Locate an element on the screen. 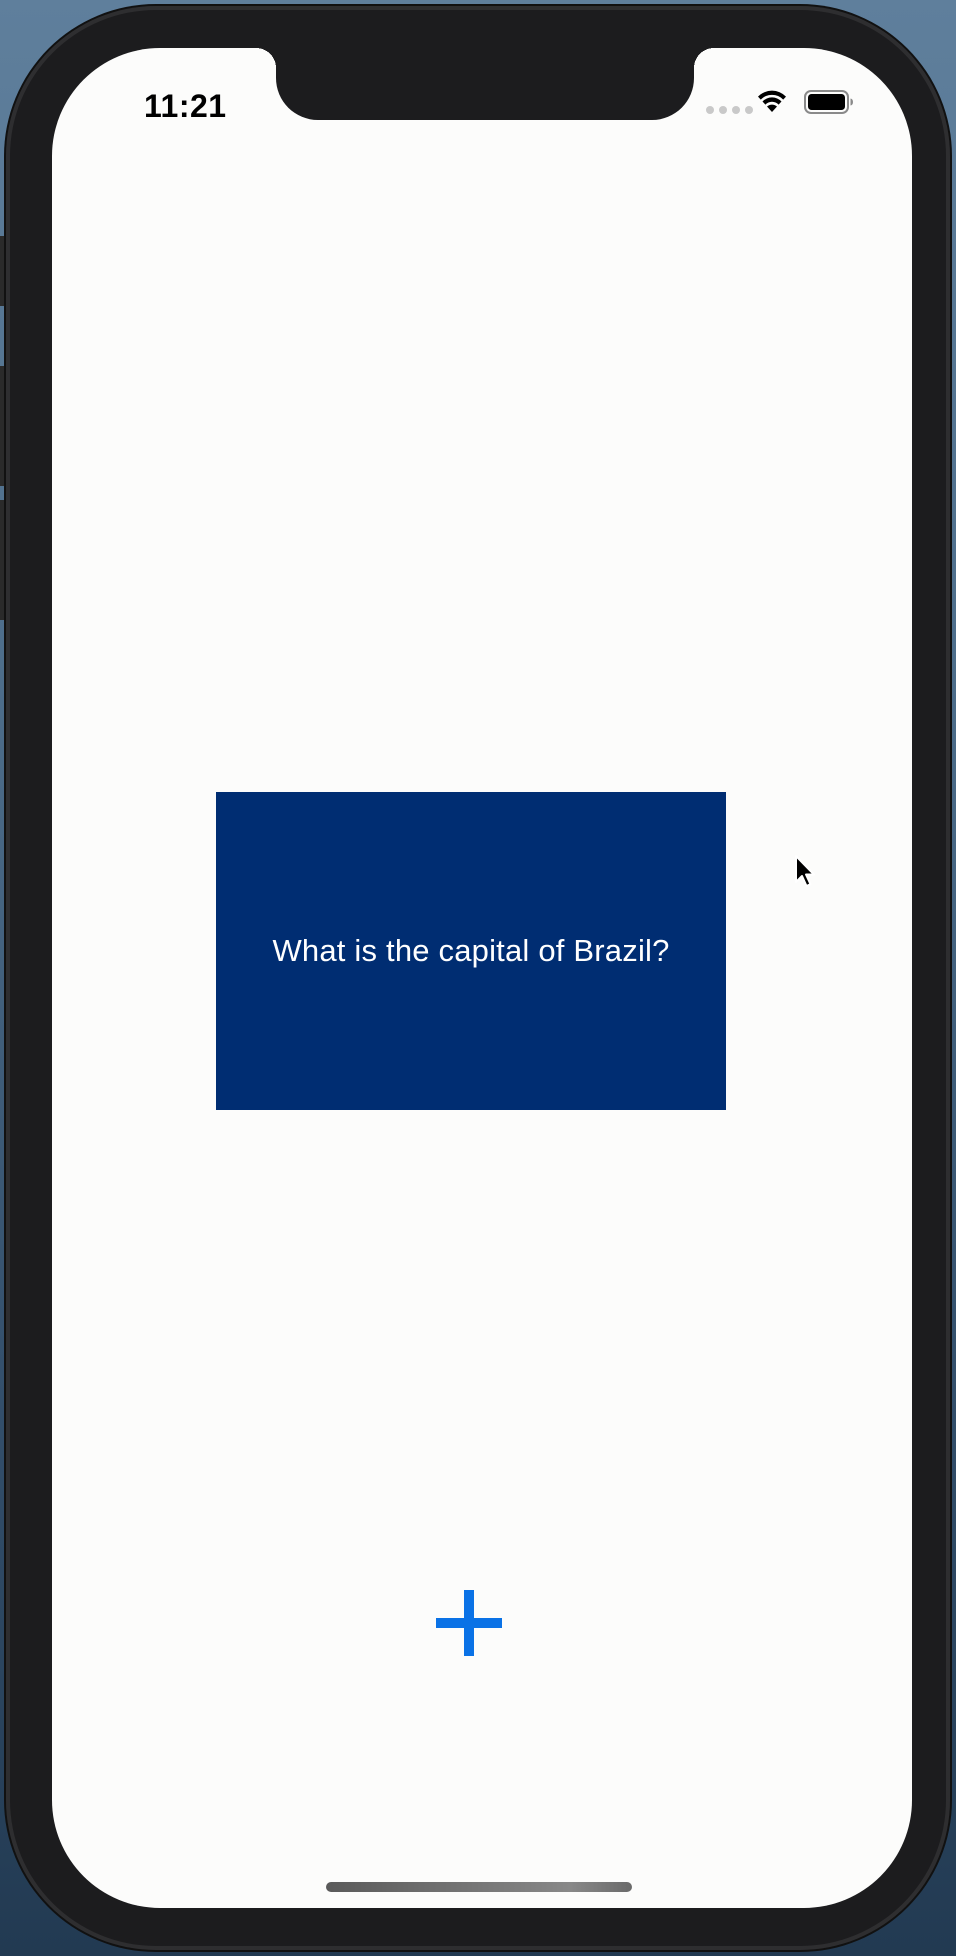 The image size is (956, 1956). mouse-pointer-icon is located at coordinates (805, 871).